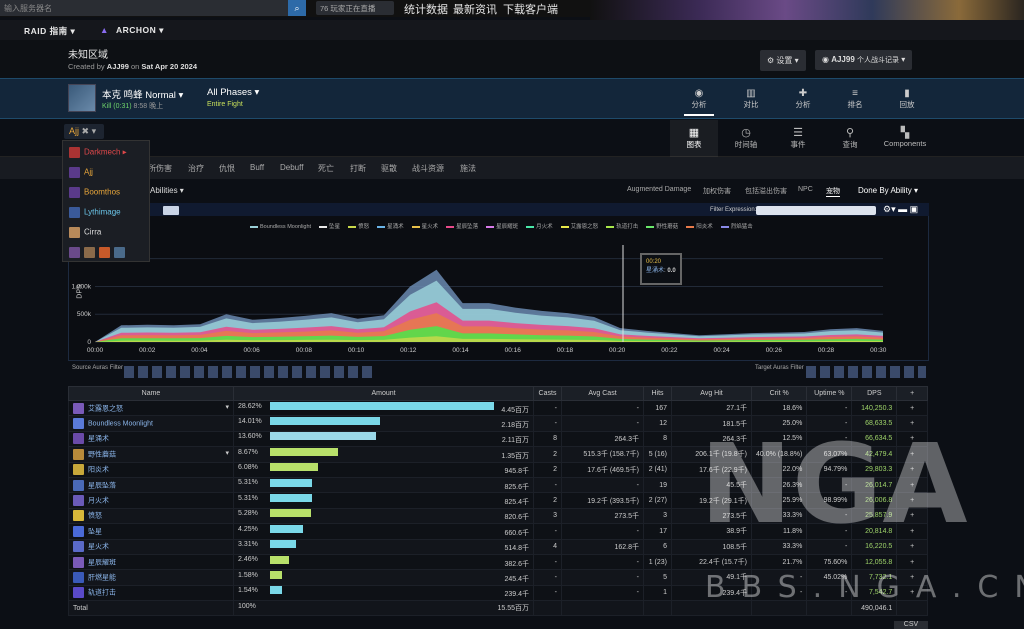  What do you see at coordinates (547, 393) in the screenshot?
I see `column-header: Casts` at bounding box center [547, 393].